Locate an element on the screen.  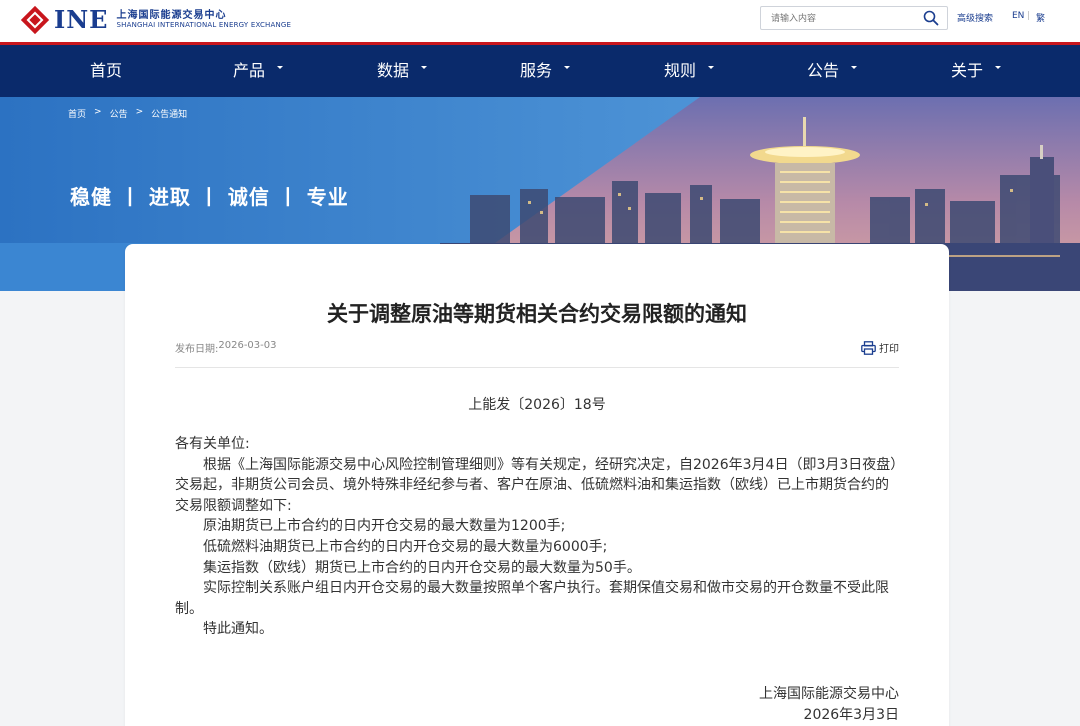
print-button: 打印 is located at coordinates (880, 347).